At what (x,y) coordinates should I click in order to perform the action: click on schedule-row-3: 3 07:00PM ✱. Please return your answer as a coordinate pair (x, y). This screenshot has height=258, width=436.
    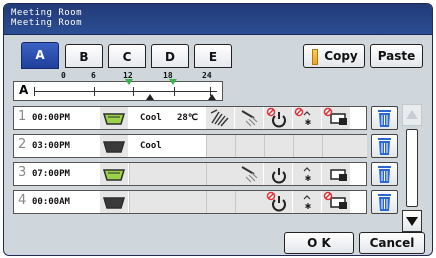
    Looking at the image, I should click on (190, 174).